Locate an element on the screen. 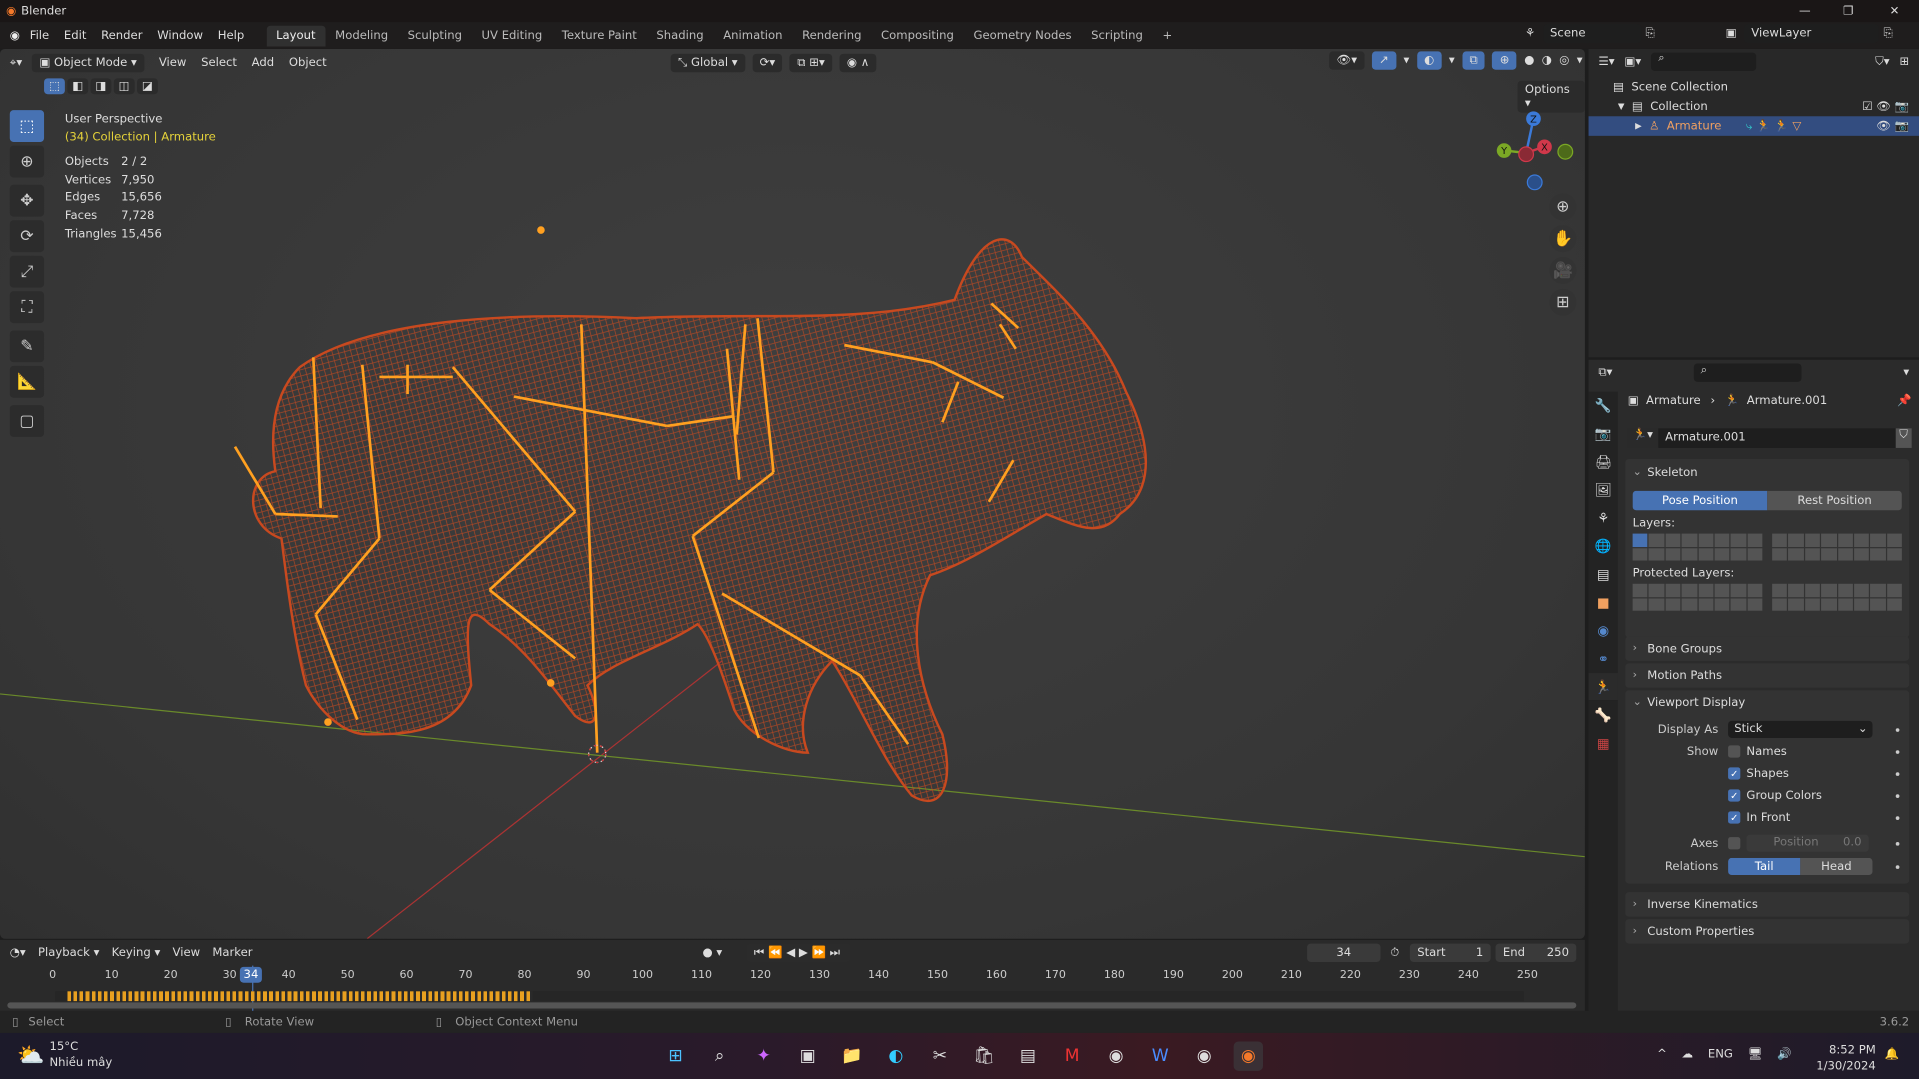 This screenshot has width=1919, height=1079. rotate-tool: ⟳ is located at coordinates (27, 236).